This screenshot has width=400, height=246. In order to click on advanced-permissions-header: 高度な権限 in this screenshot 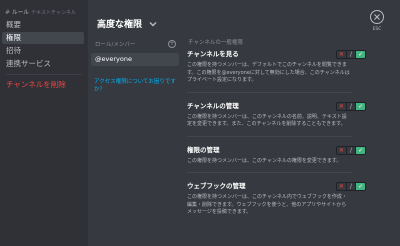, I will do `click(127, 23)`.